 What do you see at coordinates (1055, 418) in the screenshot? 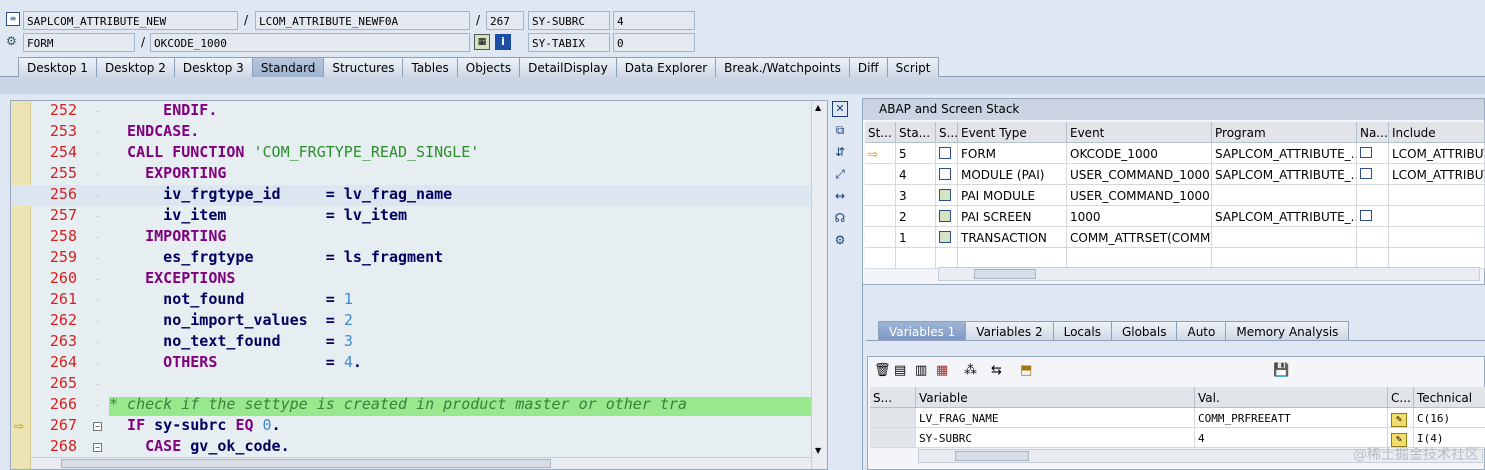
I see `variable-name-cell: LV_FRAG_NAME` at bounding box center [1055, 418].